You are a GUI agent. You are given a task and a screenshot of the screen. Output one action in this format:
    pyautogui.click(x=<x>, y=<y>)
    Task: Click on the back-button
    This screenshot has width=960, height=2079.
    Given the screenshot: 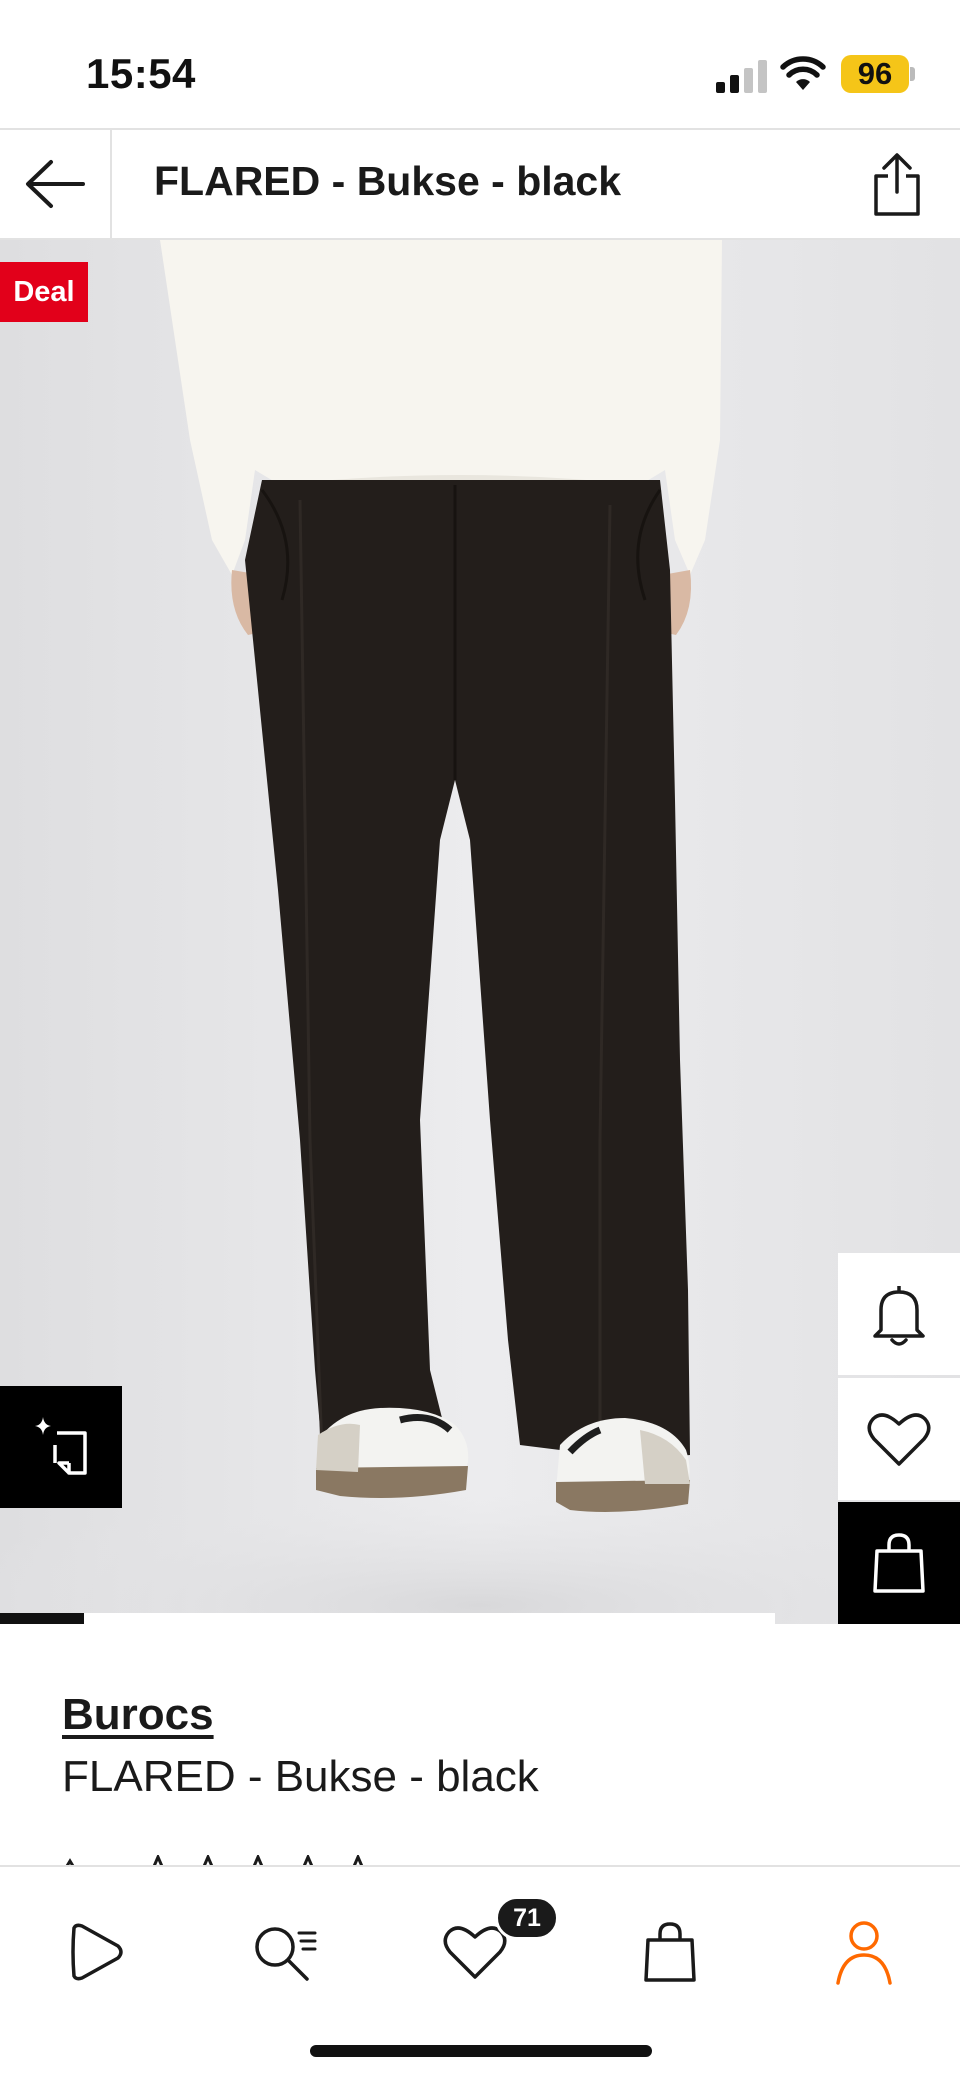 What is the action you would take?
    pyautogui.click(x=55, y=184)
    